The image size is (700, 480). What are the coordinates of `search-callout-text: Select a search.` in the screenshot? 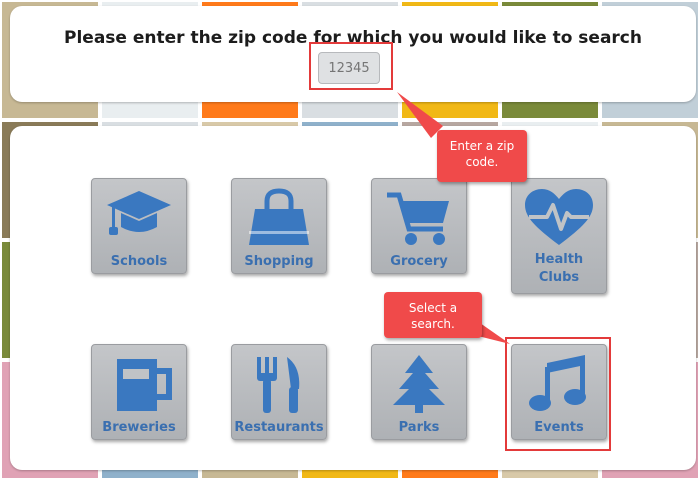 It's located at (433, 316).